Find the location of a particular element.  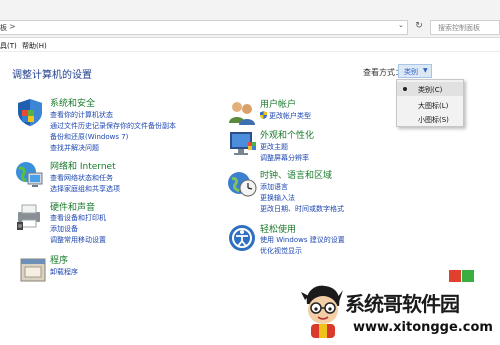

view-by-menu: 类别(C) 大图标(L) 小图标(S) is located at coordinates (430, 103).